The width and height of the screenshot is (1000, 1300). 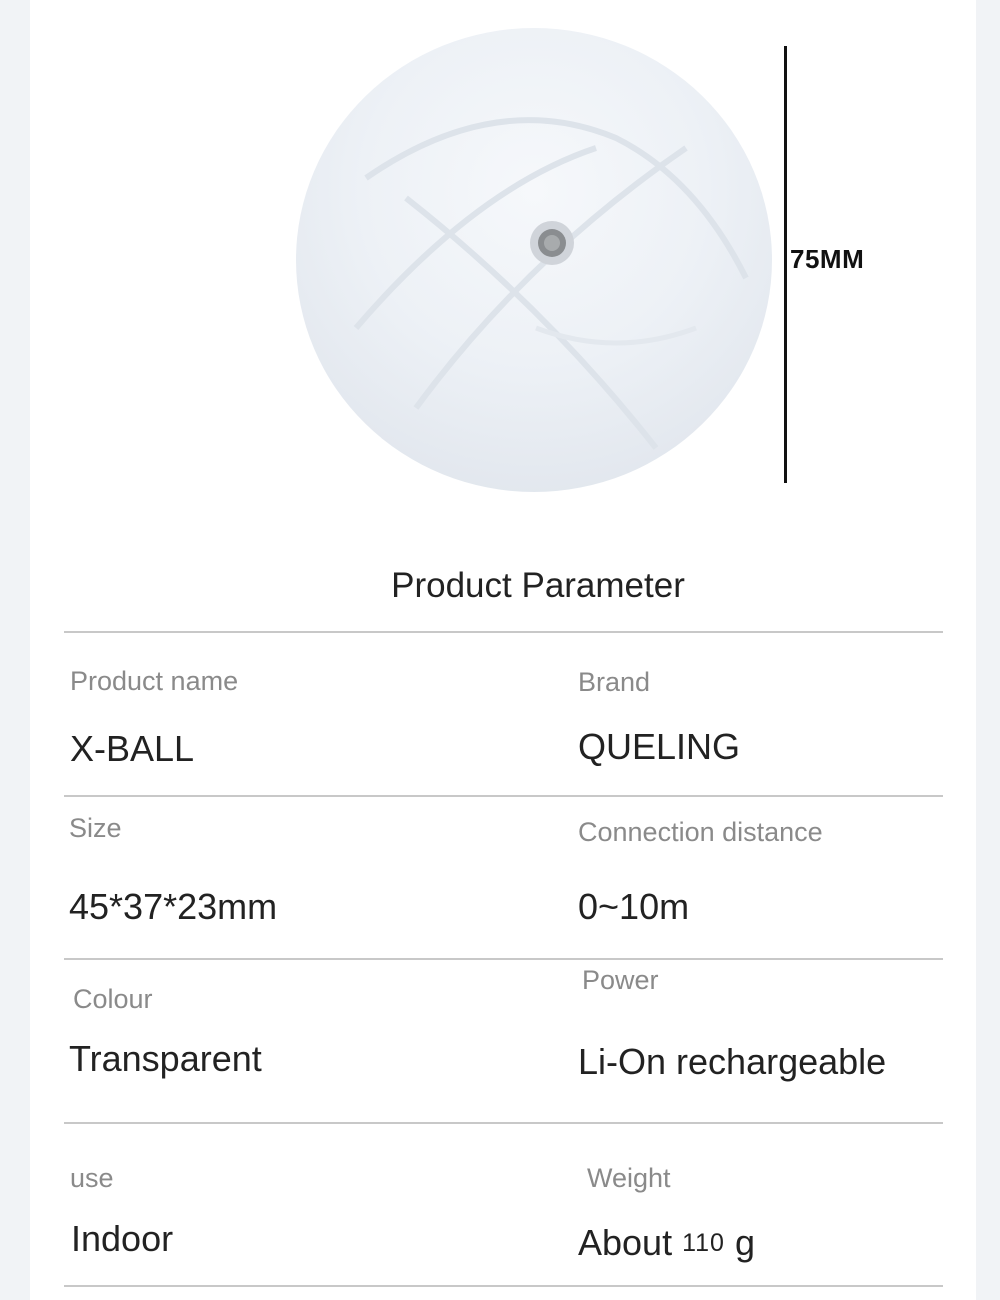 I want to click on colour-value: Transparent, so click(x=165, y=1058).